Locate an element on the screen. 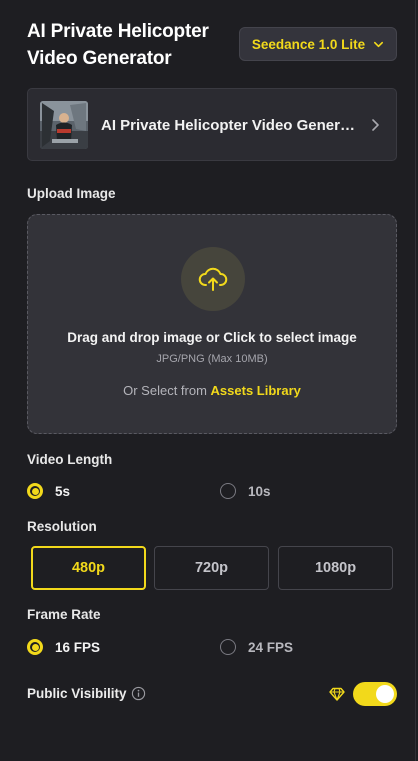  resolution-option-480p: 480p is located at coordinates (88, 568).